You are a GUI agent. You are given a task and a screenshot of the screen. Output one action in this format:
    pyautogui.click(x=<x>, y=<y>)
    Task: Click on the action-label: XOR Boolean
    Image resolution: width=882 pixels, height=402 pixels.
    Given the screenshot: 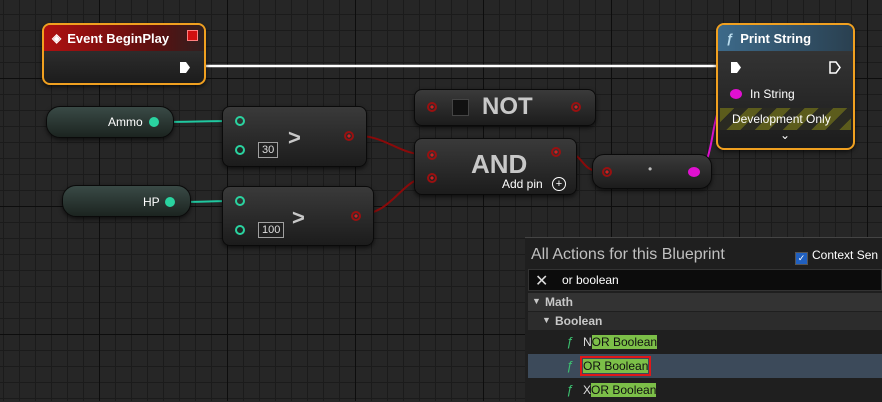 What is the action you would take?
    pyautogui.click(x=620, y=390)
    